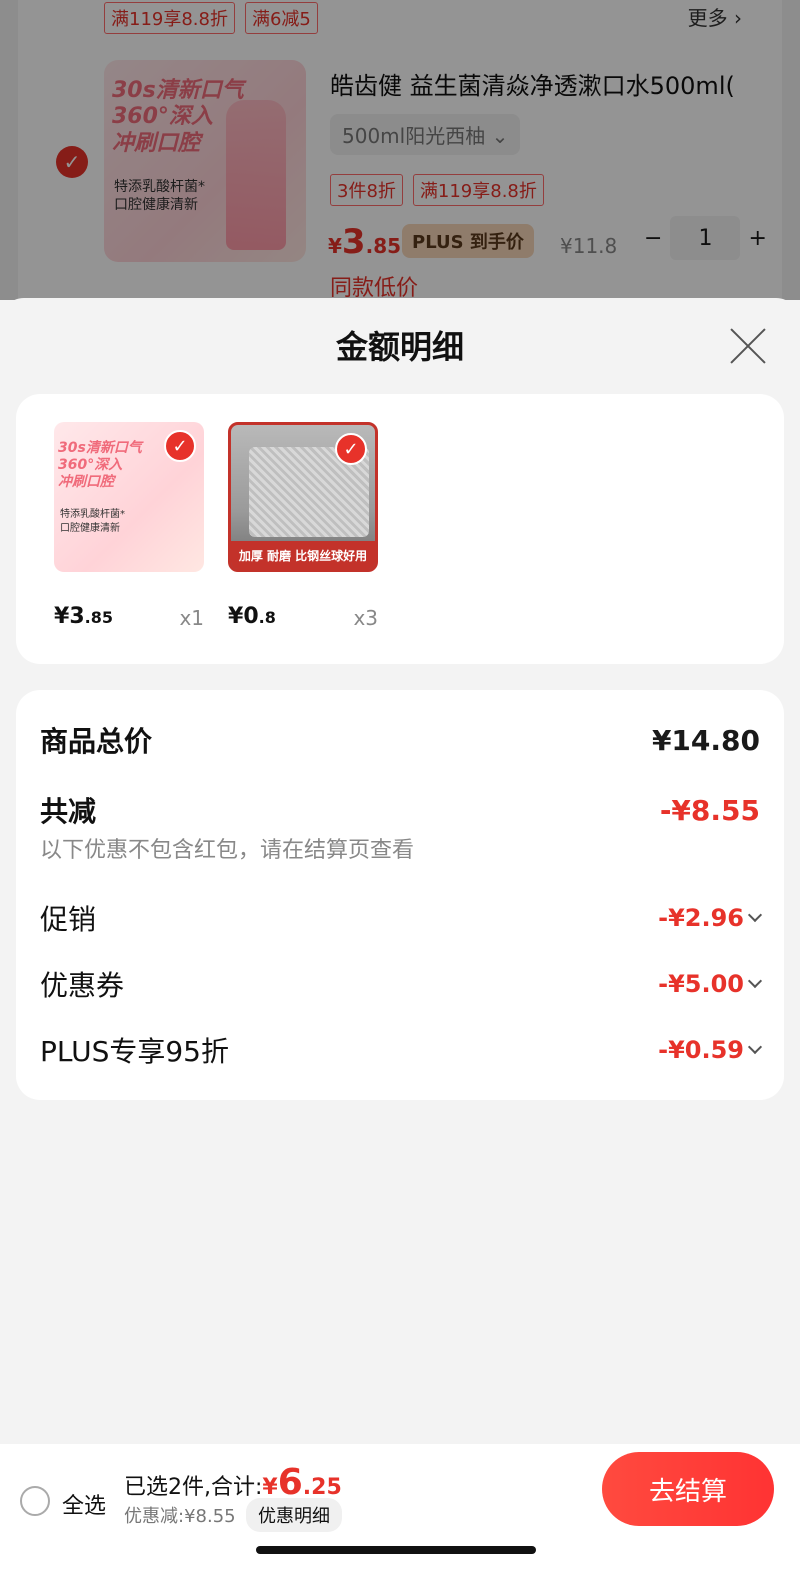 This screenshot has height=1584, width=800. I want to click on checkout-button: 去结算, so click(688, 1489).